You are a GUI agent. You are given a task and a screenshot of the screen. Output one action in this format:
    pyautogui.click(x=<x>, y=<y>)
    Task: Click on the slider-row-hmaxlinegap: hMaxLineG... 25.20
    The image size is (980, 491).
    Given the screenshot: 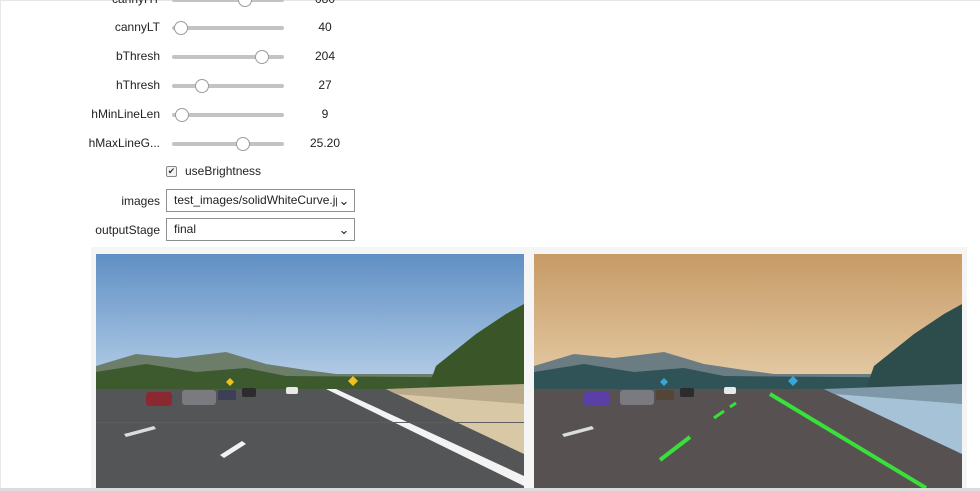 What is the action you would take?
    pyautogui.click(x=190, y=143)
    